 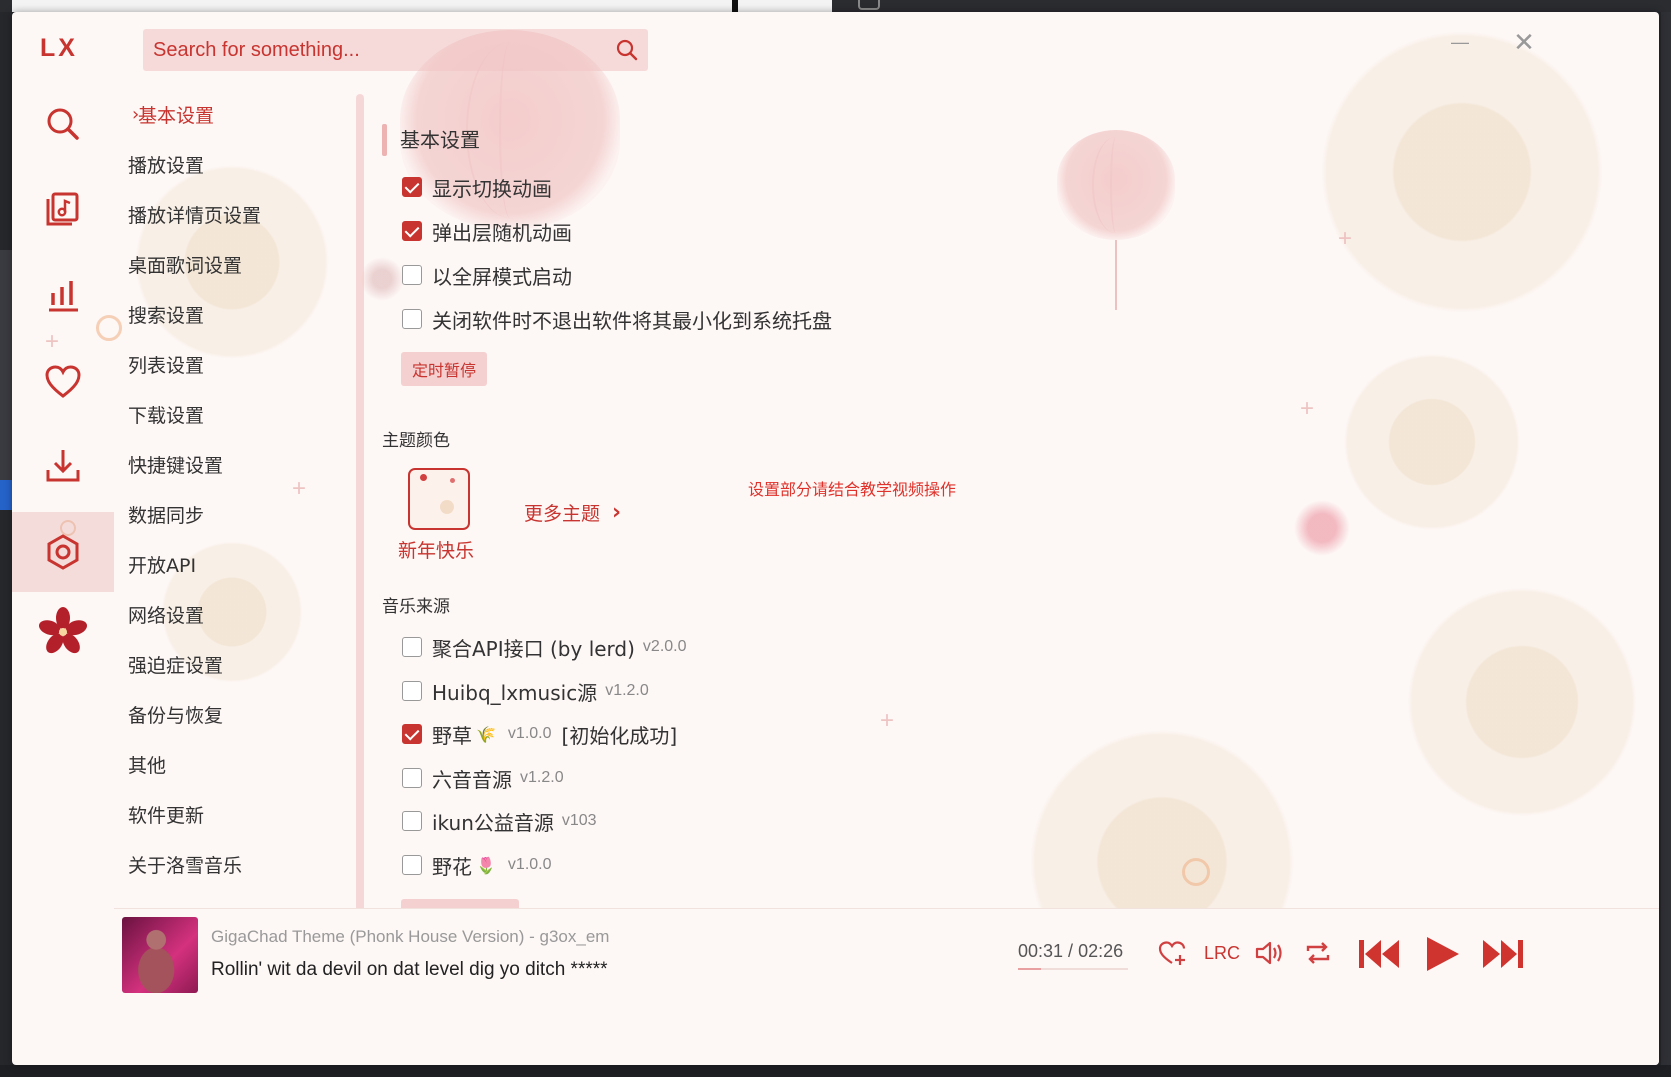 What do you see at coordinates (579, 820) in the screenshot?
I see `source-version: v103` at bounding box center [579, 820].